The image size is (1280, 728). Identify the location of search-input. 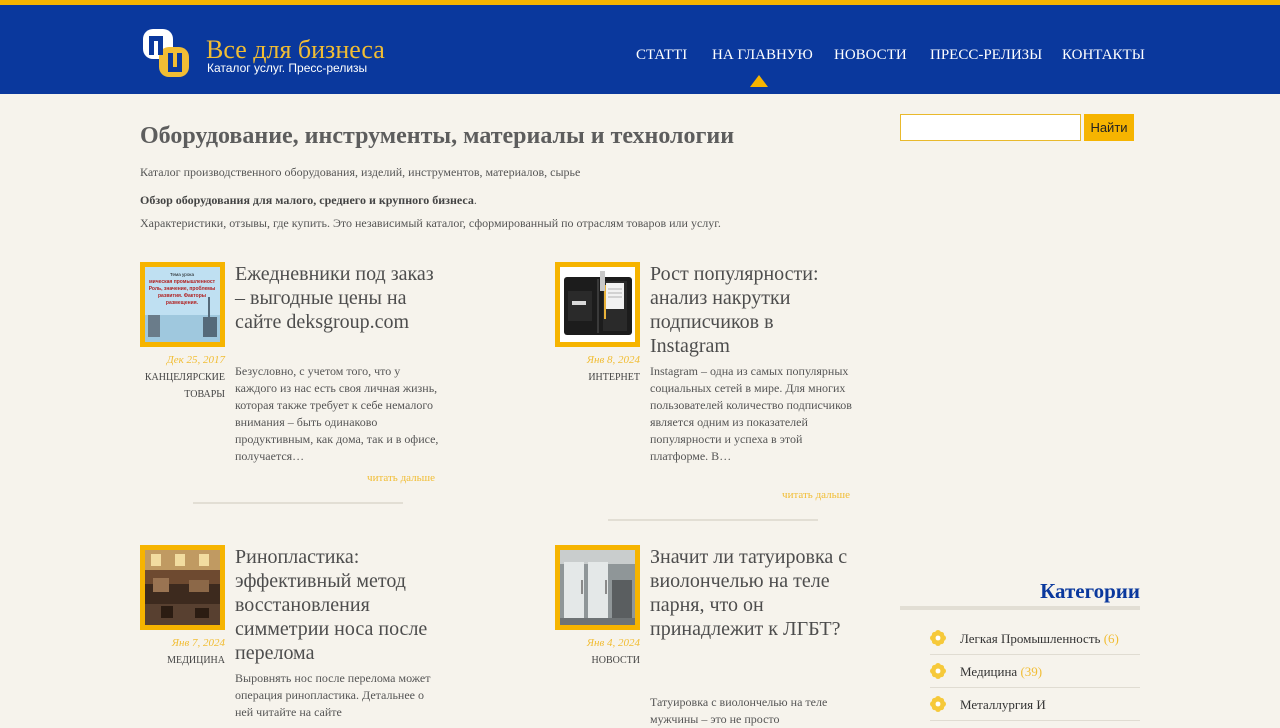
(990, 127).